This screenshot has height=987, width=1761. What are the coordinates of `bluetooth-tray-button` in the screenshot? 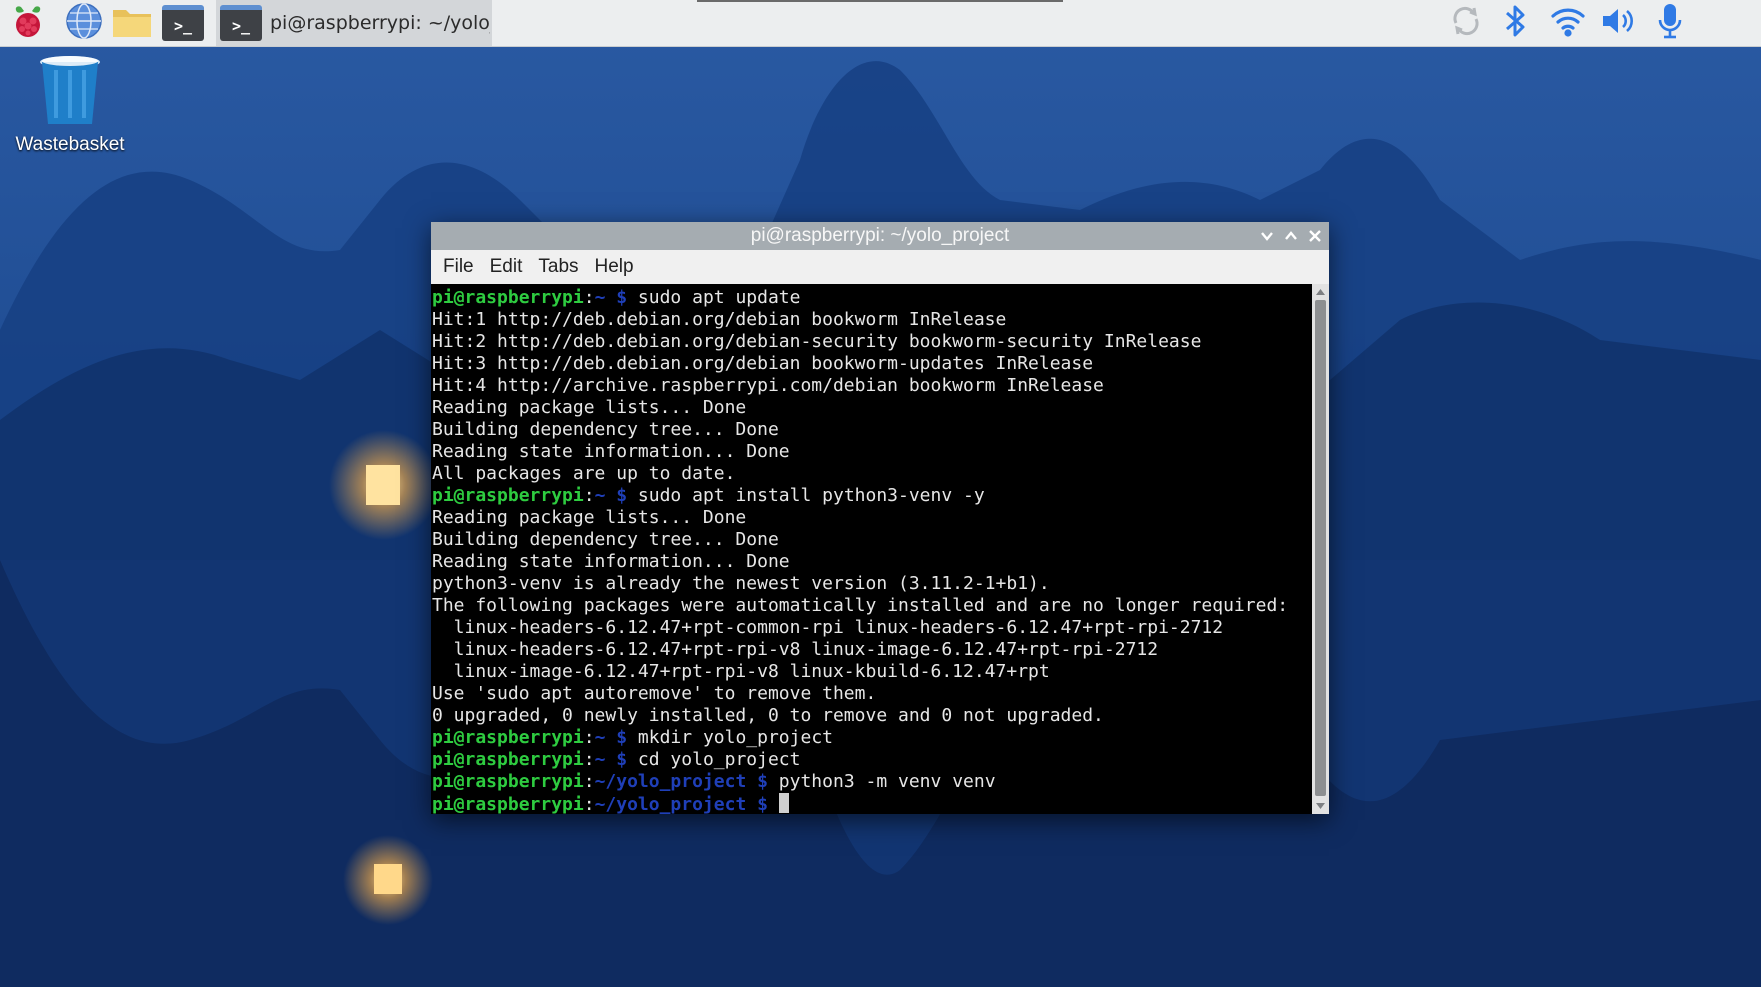 It's located at (1516, 23).